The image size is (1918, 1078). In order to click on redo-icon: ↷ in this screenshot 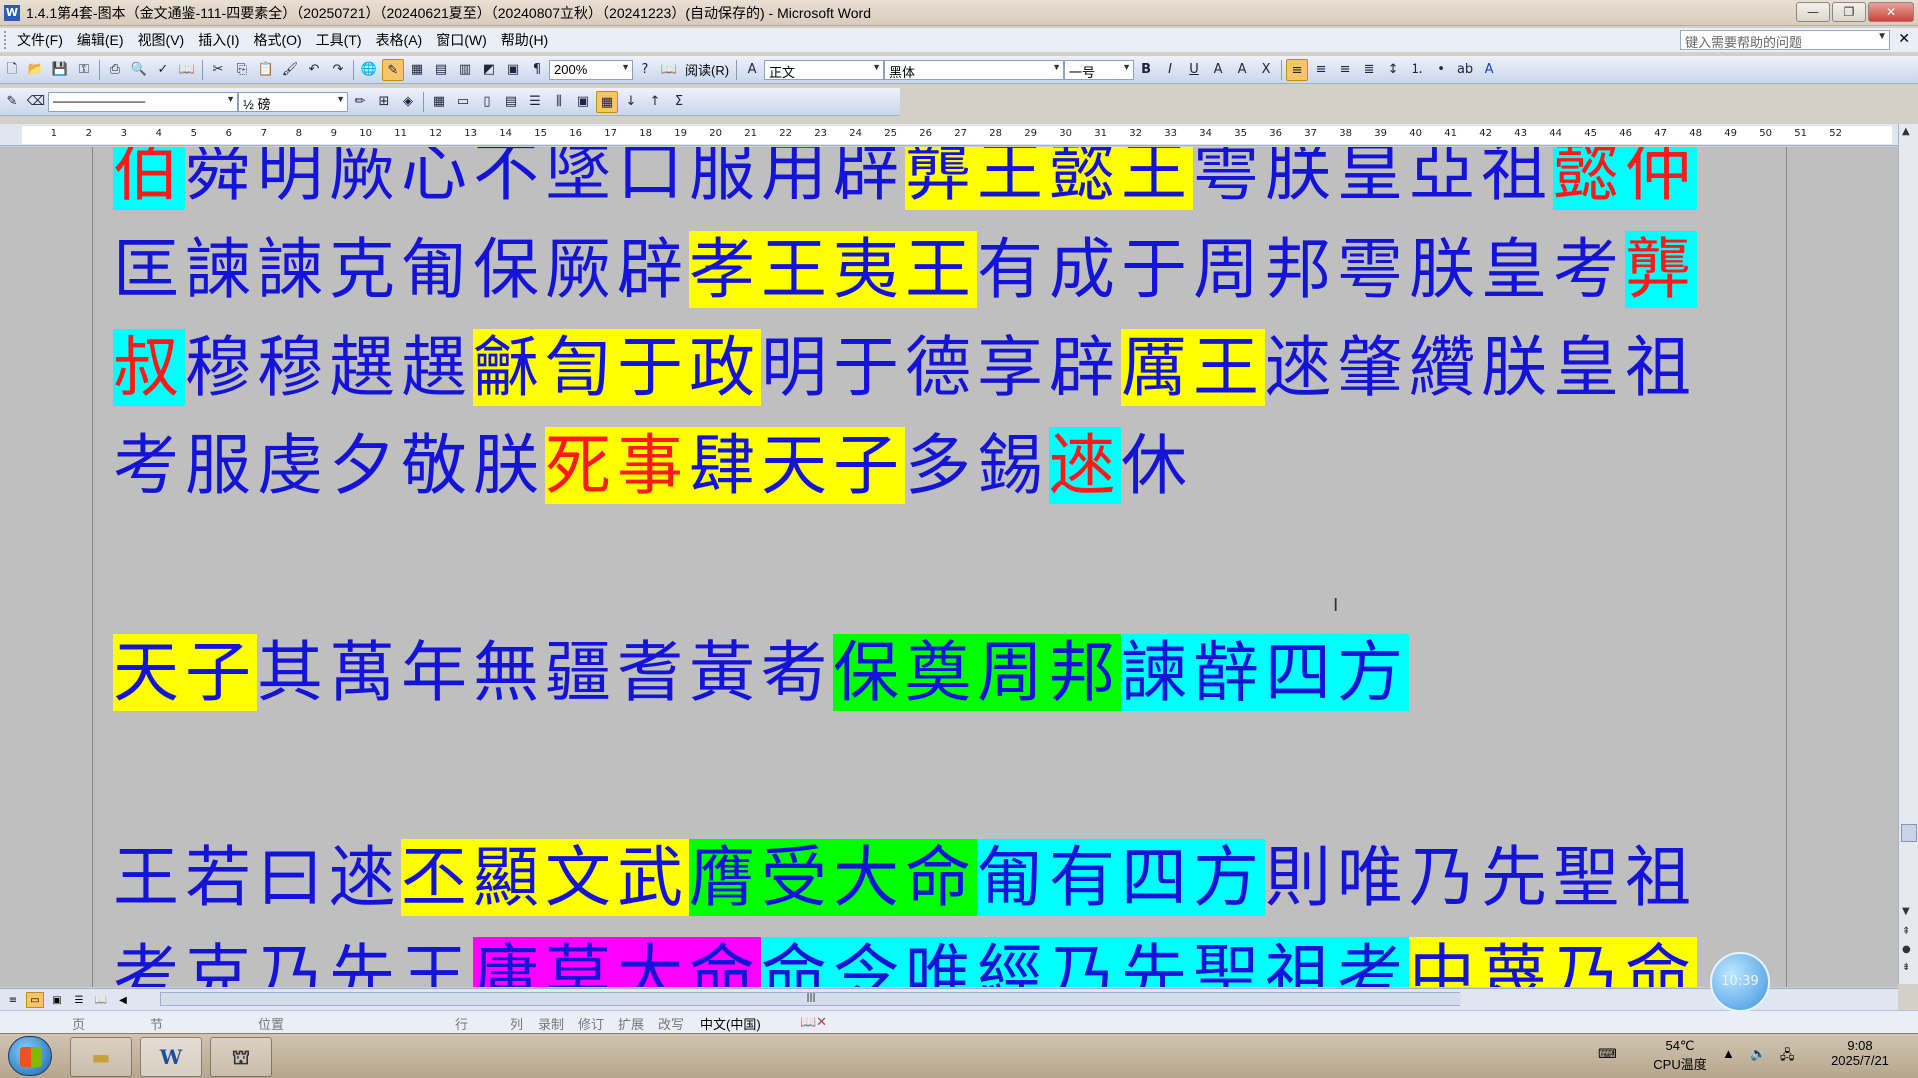, I will do `click(338, 70)`.